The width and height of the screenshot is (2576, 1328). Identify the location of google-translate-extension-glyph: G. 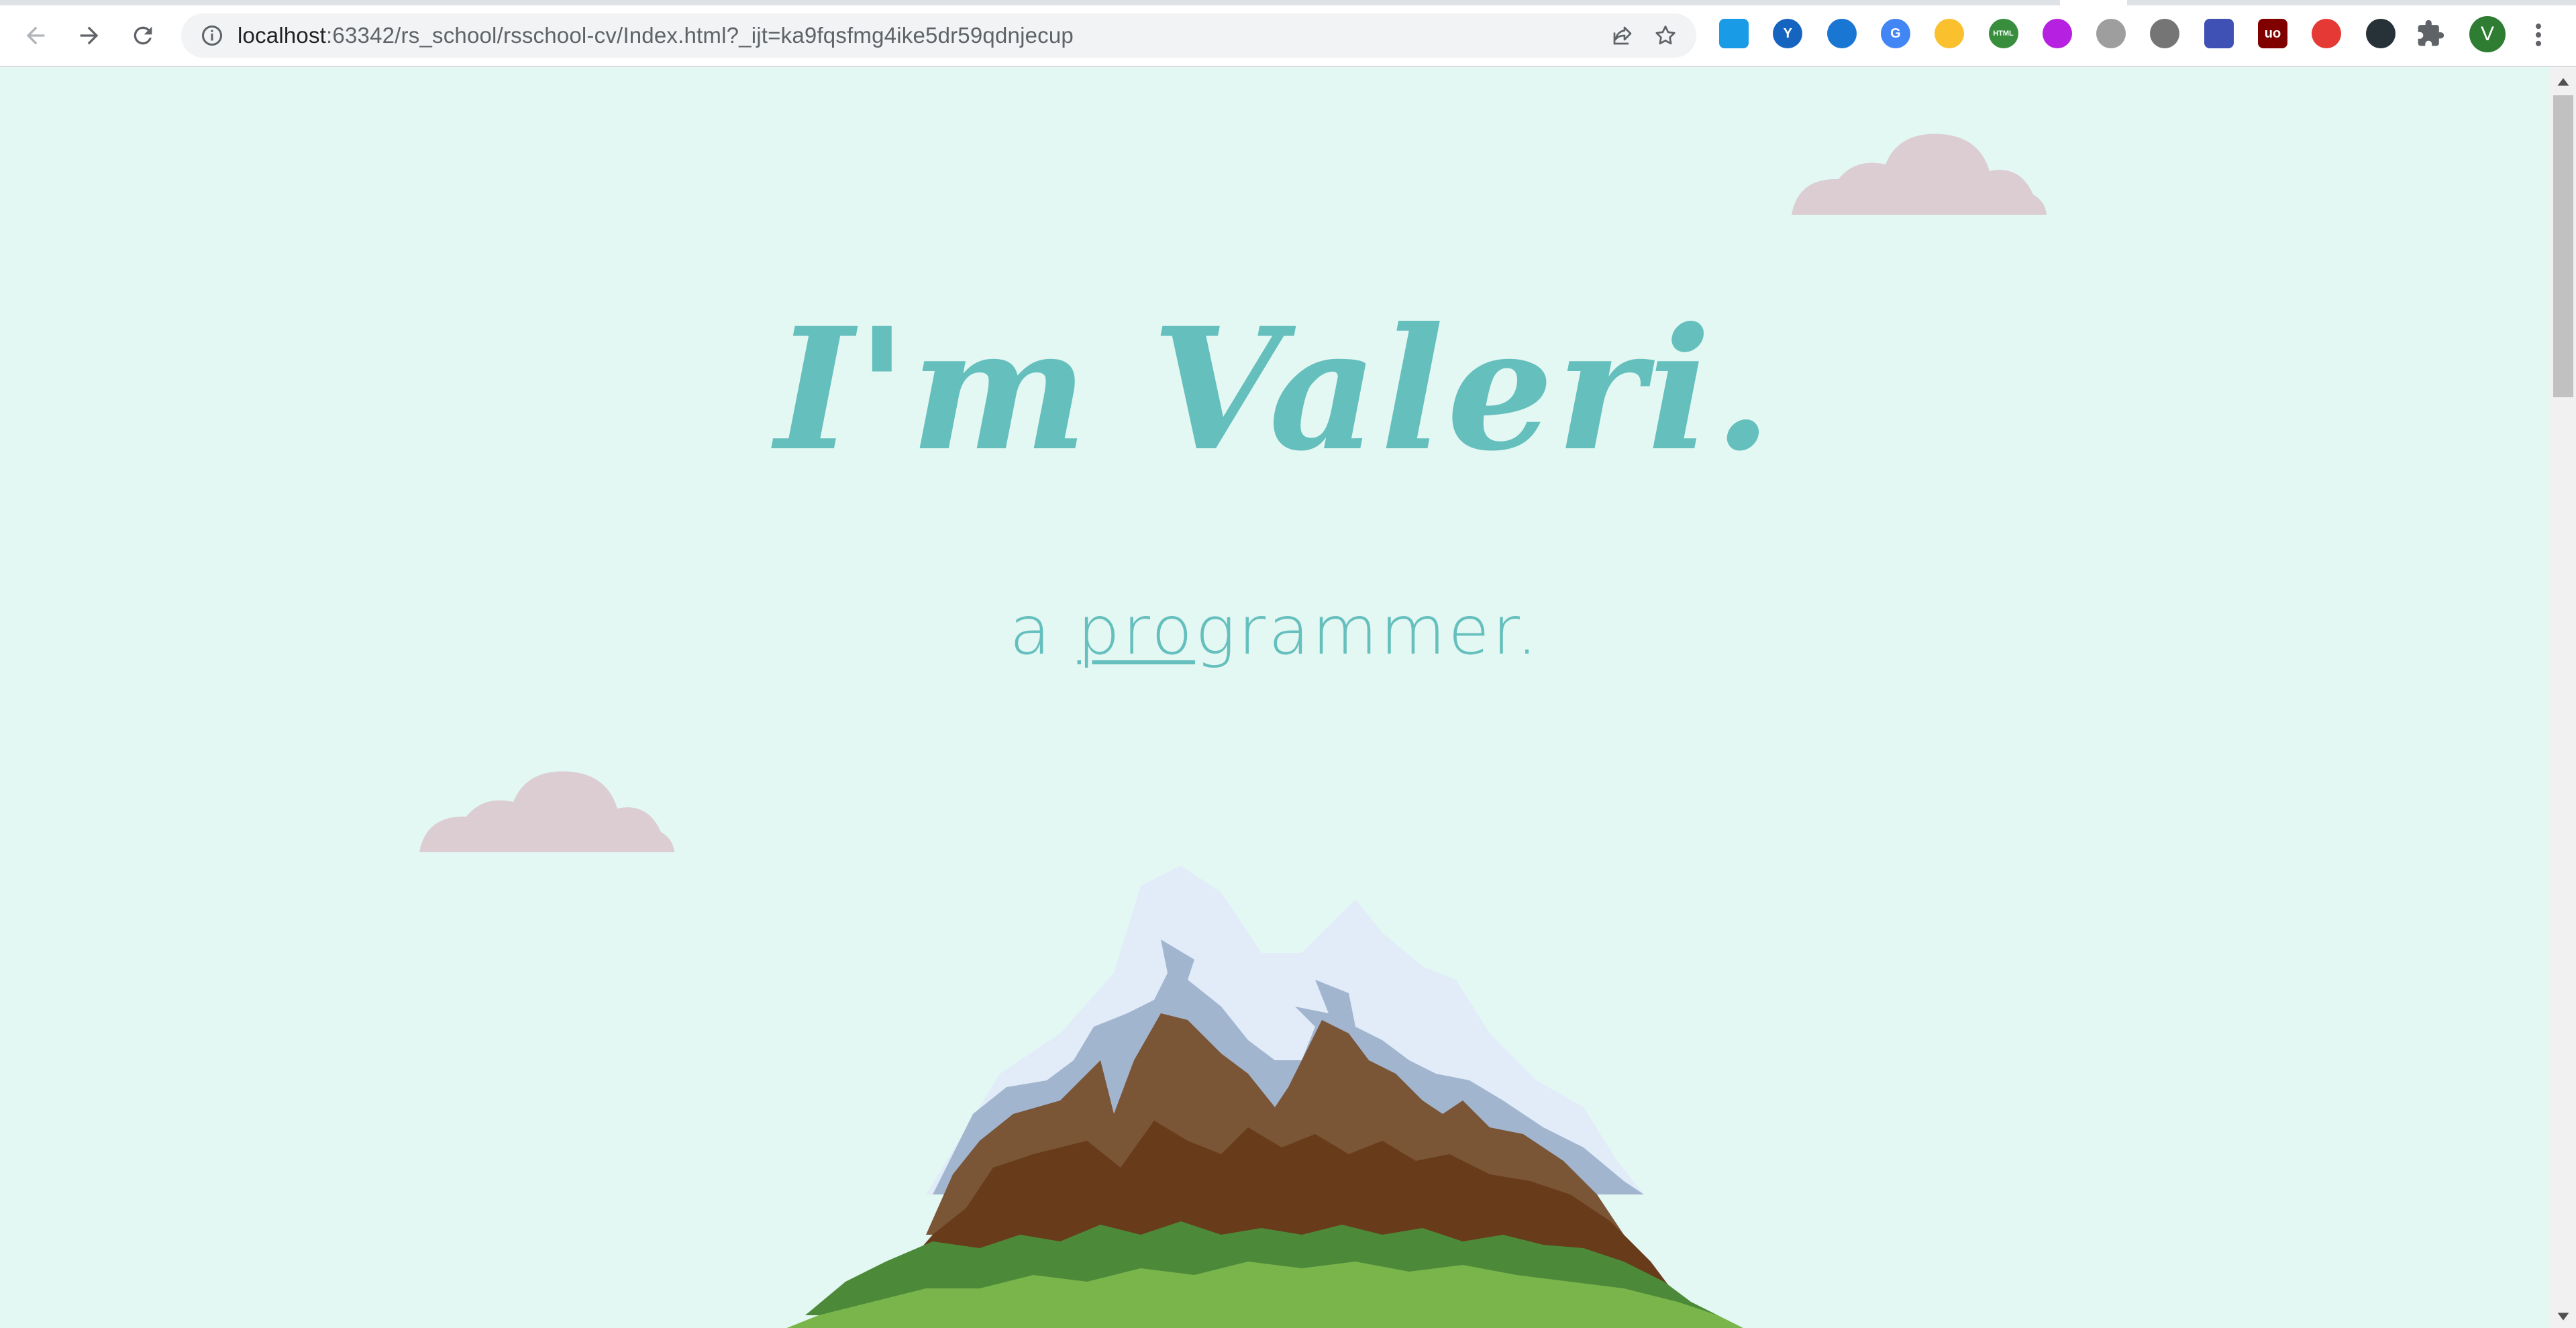
(1895, 33).